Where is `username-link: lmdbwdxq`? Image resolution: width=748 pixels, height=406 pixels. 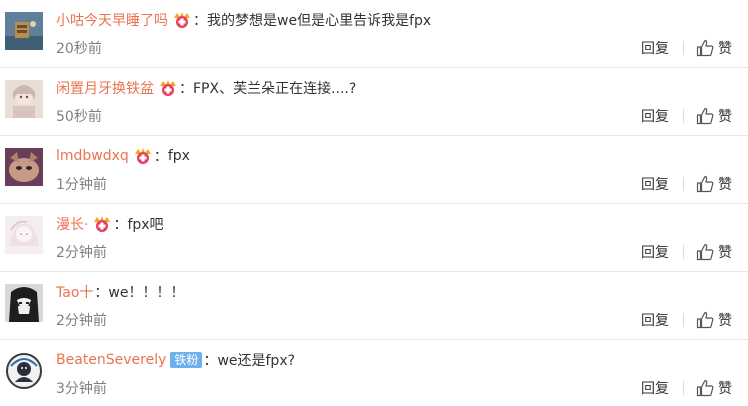
username-link: lmdbwdxq is located at coordinates (92, 156).